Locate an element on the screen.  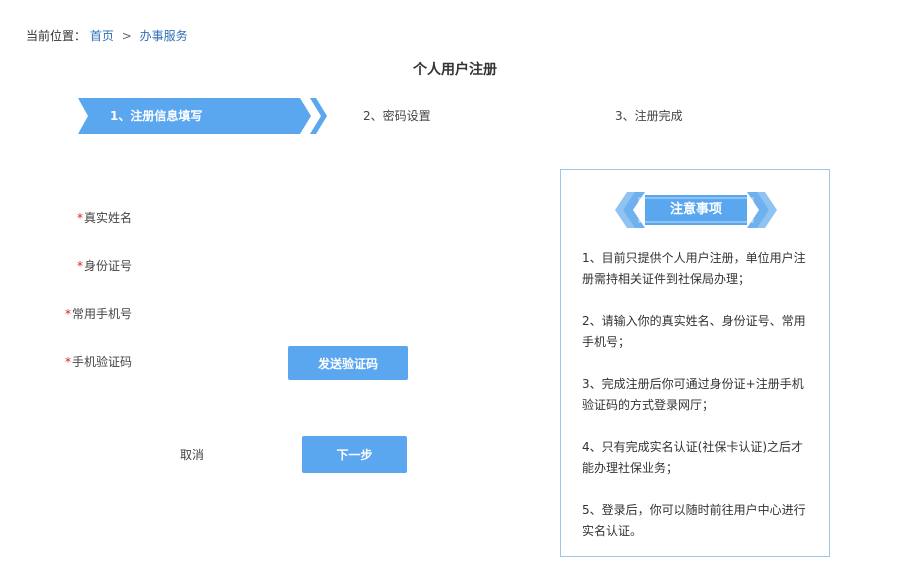
step-3-label: 3、注册完成 is located at coordinates (649, 116).